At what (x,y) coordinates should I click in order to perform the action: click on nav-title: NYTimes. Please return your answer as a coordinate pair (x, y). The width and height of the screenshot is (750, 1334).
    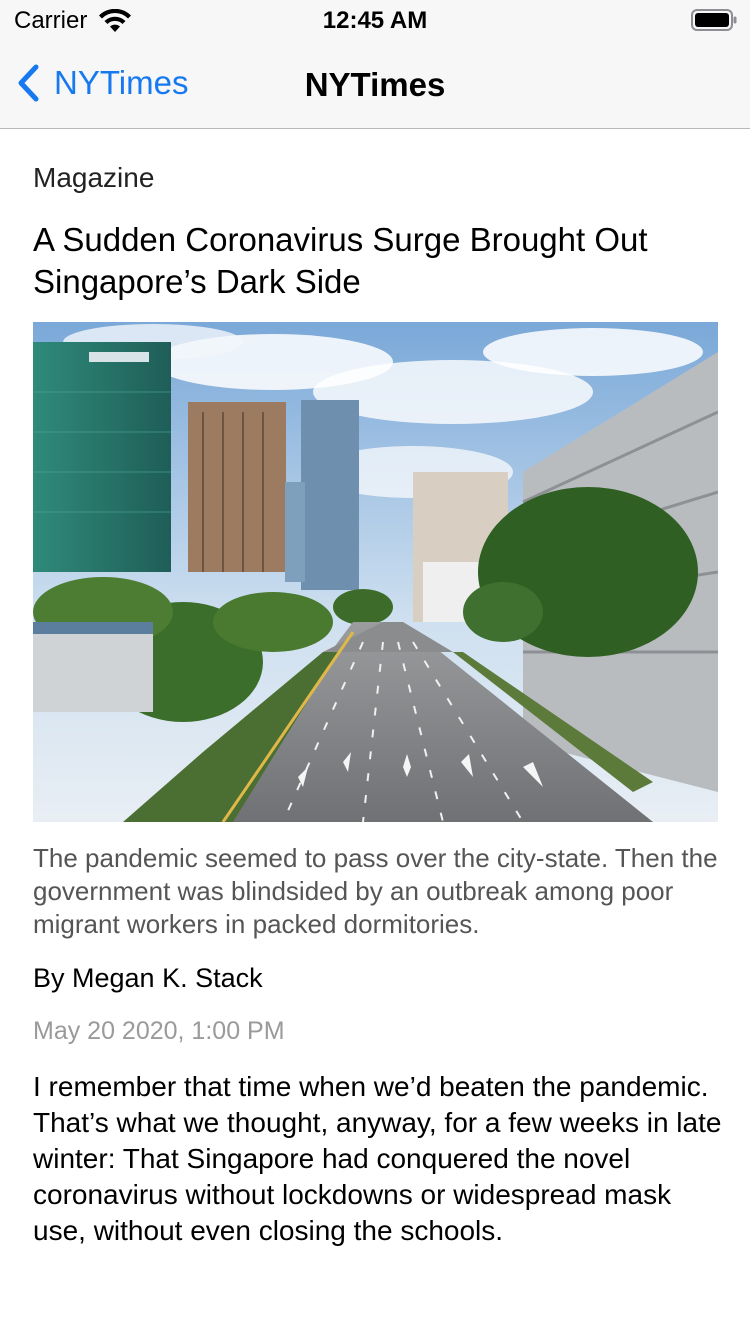
    Looking at the image, I should click on (375, 84).